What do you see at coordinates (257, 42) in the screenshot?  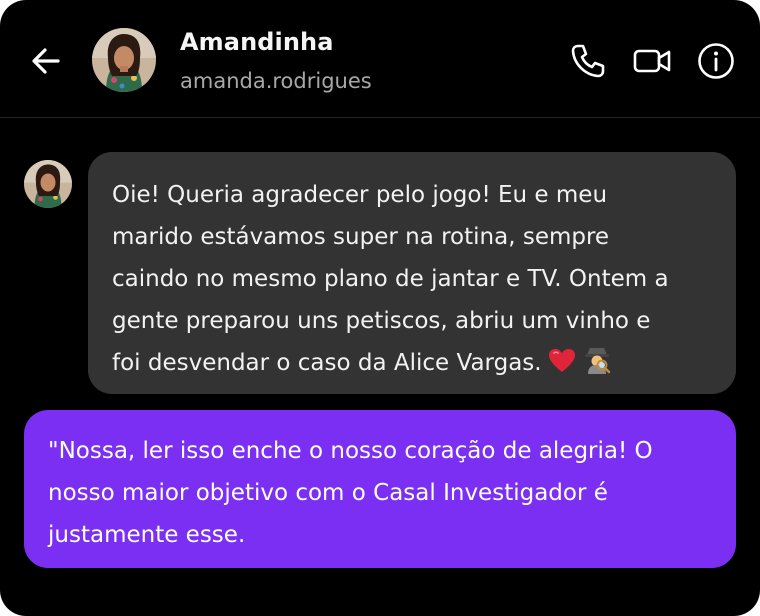 I see `contact-name: Amandinha` at bounding box center [257, 42].